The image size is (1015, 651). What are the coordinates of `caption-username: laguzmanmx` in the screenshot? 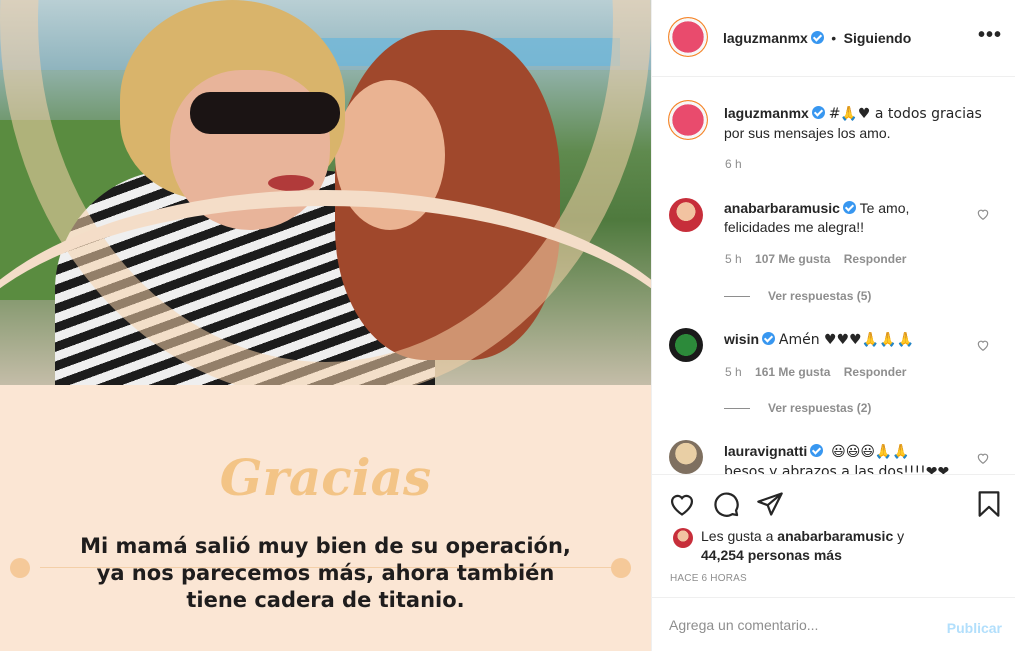 It's located at (766, 113).